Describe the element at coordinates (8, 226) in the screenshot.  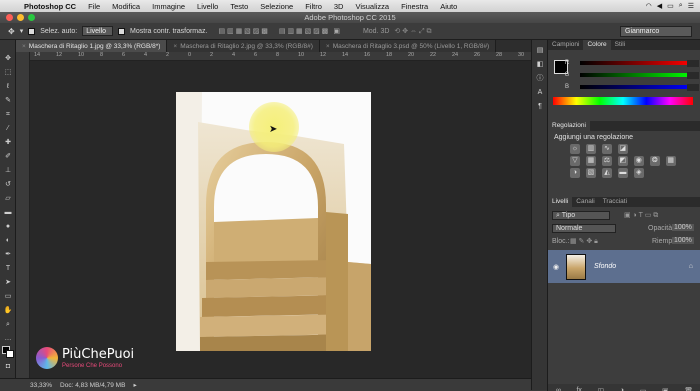
I see `blur-tool-icon: ●` at that location.